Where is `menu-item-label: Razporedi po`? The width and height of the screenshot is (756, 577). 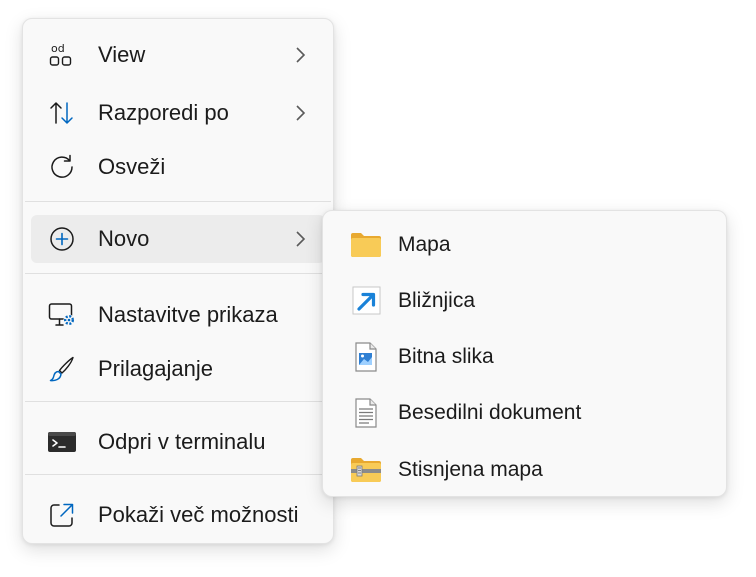 menu-item-label: Razporedi po is located at coordinates (163, 112).